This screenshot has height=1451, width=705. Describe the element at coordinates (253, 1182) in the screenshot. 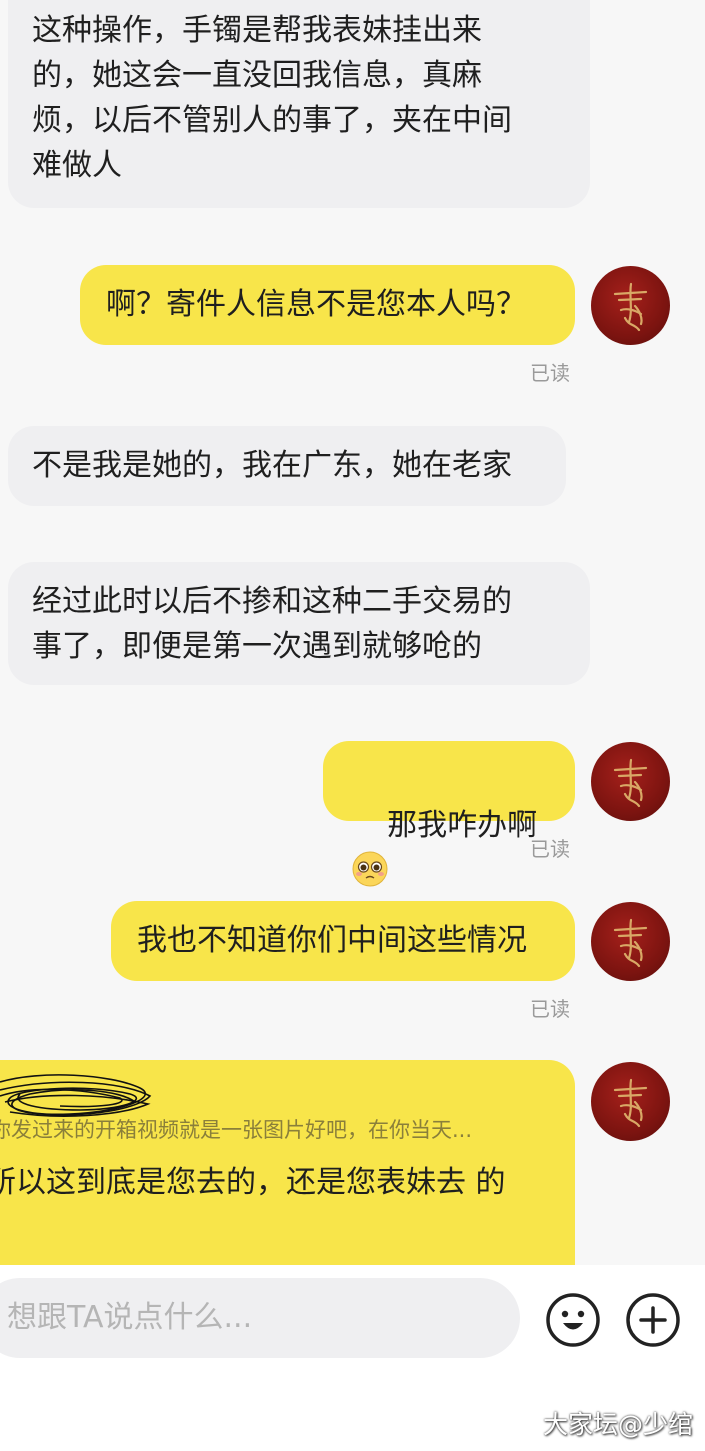

I see `message-text: 所以这到底是您去的，还是您表妹去 的` at that location.